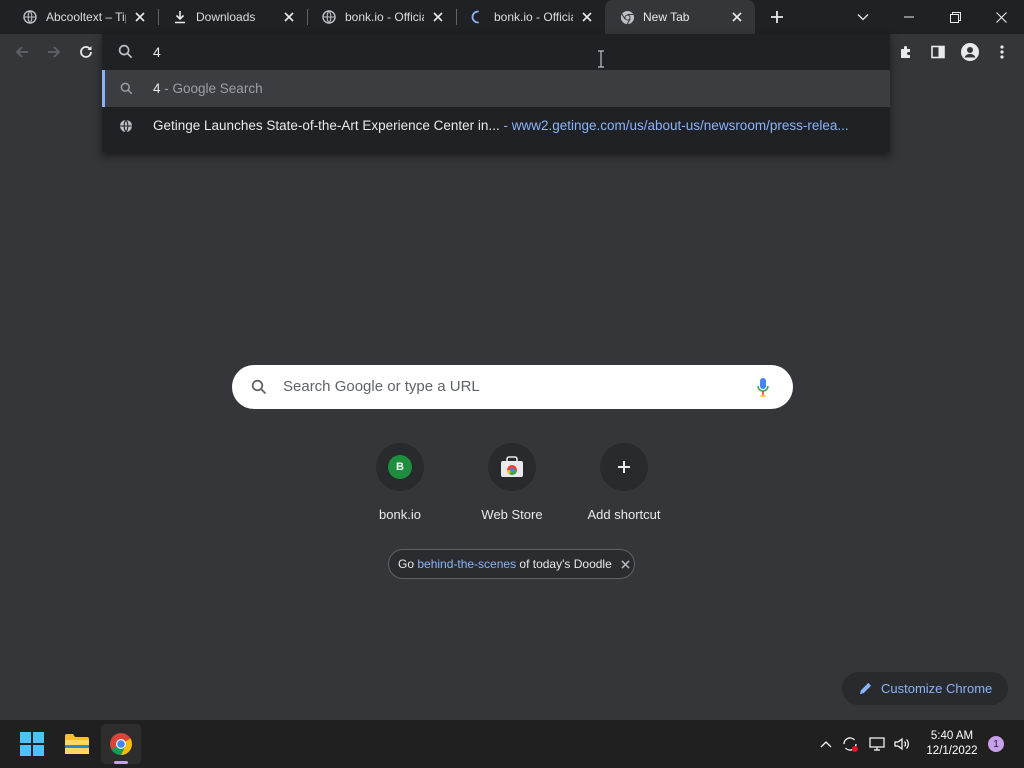 The width and height of the screenshot is (1024, 768). I want to click on taskbar: 5:40 AM 12/1/2022 1, so click(512, 744).